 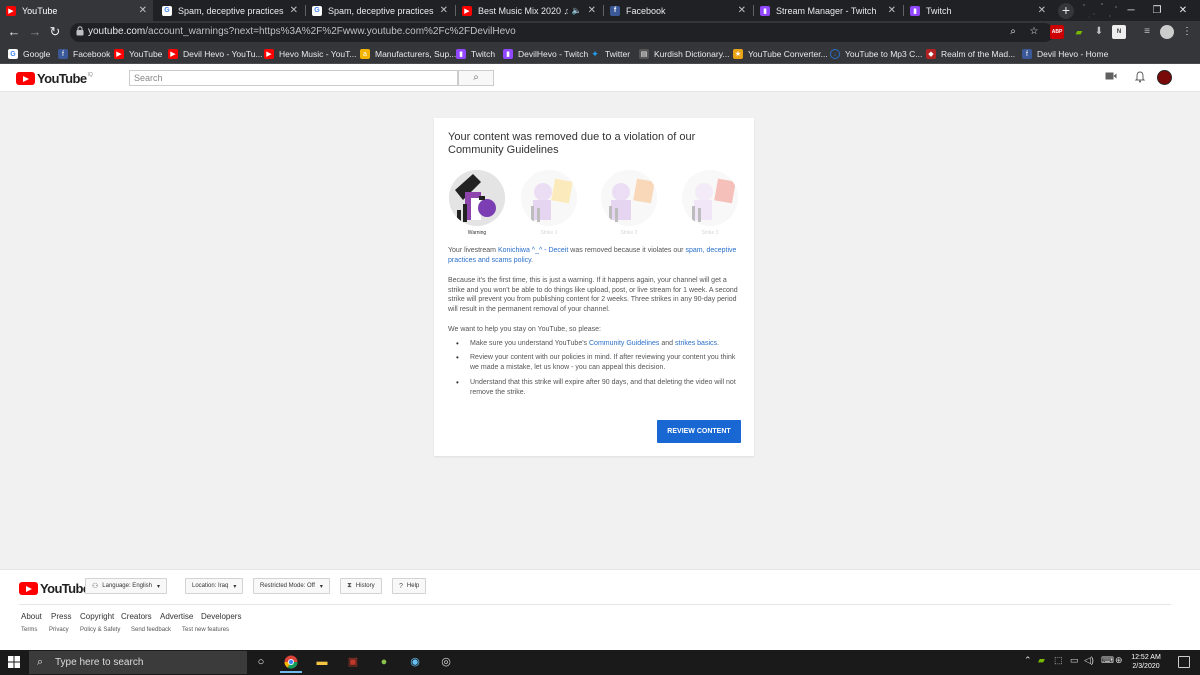 I want to click on tab-spam-policy-1: G Spam, deceptive practices & scams ✕, so click(x=230, y=10).